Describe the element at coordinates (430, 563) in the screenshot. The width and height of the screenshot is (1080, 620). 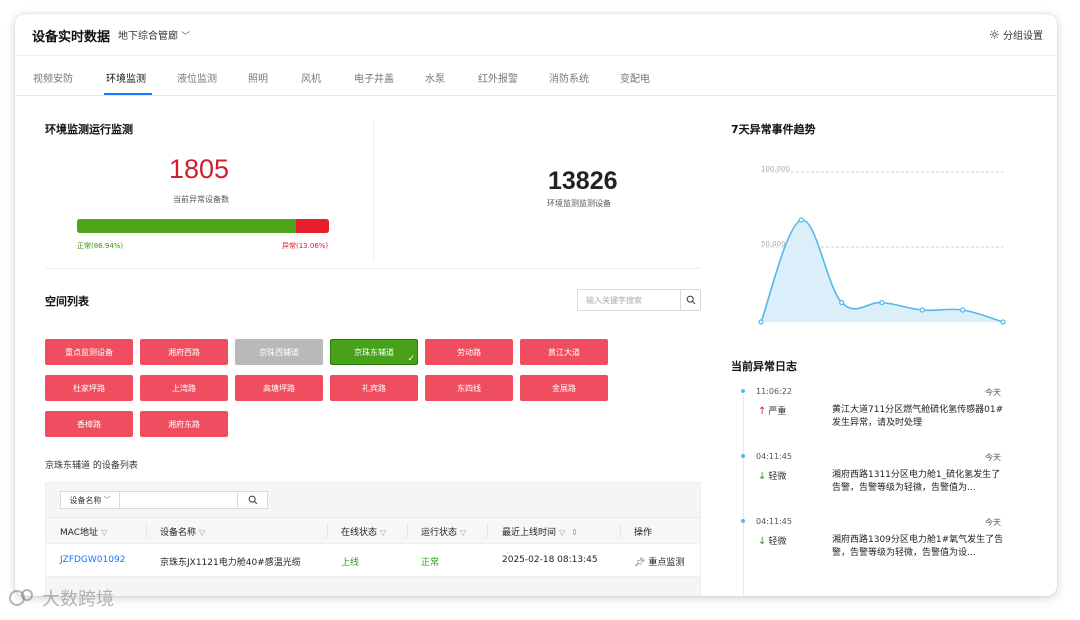
I see `run-status: 正常` at that location.